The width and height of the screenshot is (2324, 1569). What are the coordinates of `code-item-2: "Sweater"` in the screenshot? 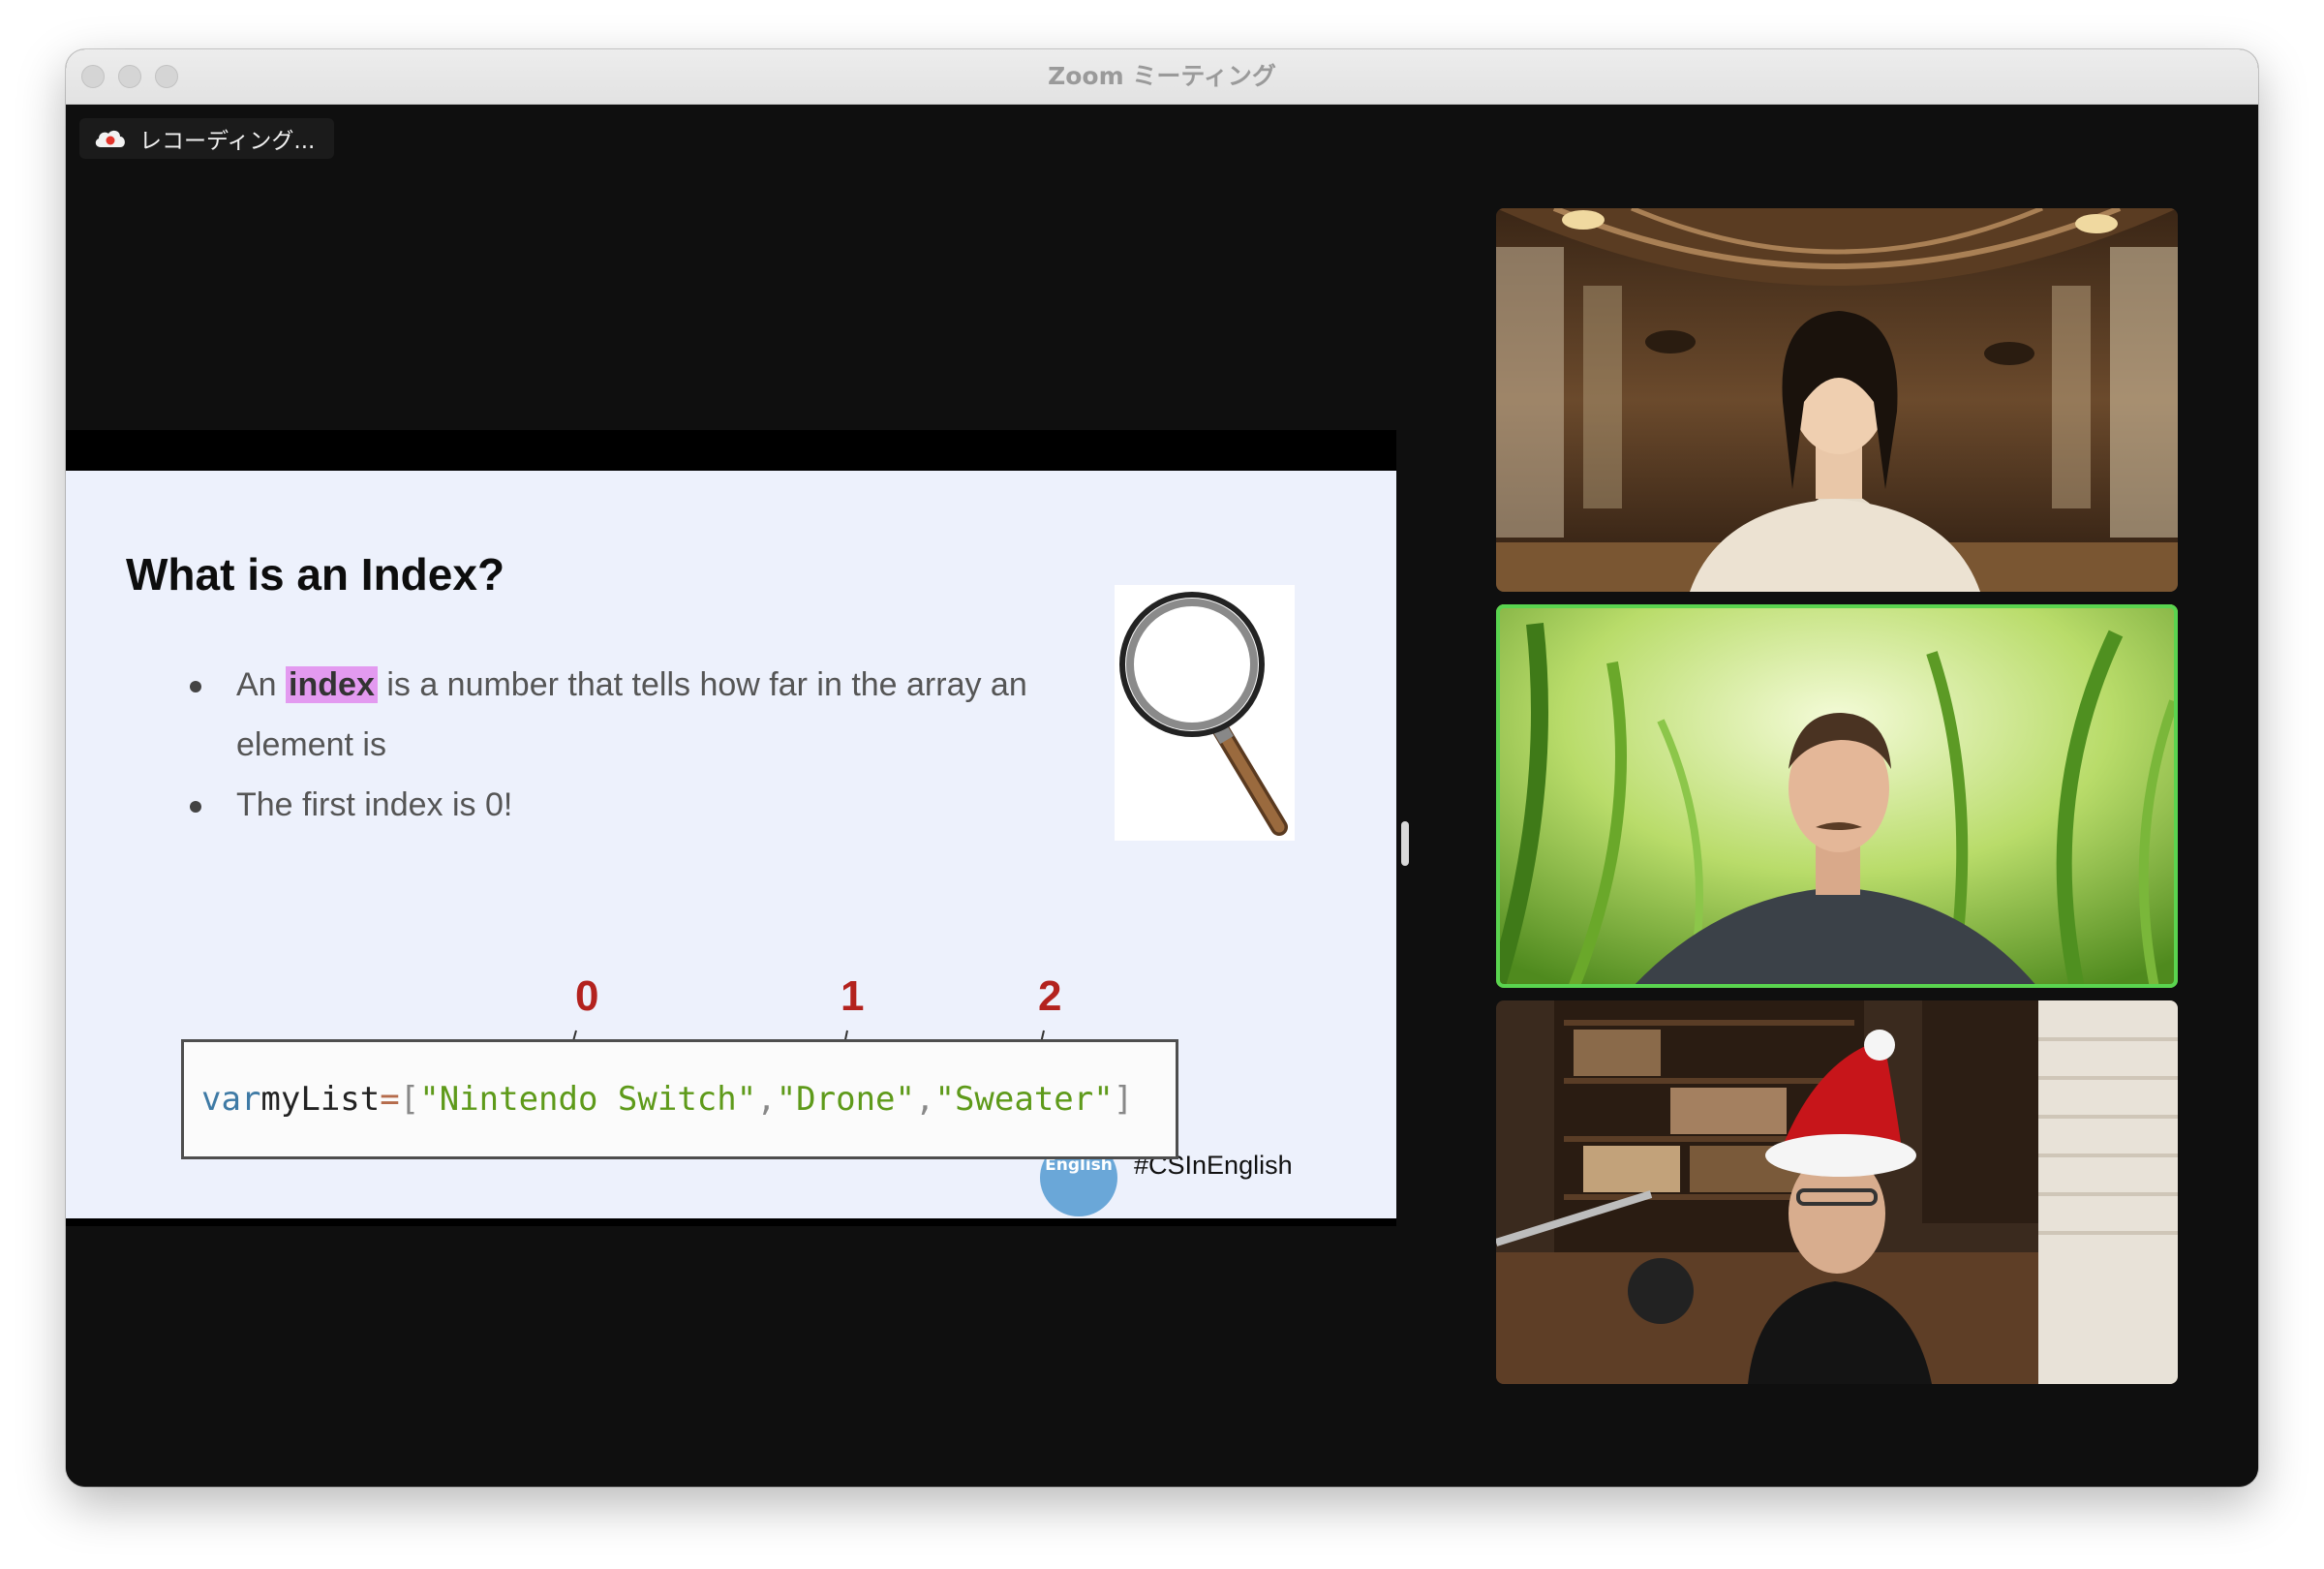 It's located at (1024, 1099).